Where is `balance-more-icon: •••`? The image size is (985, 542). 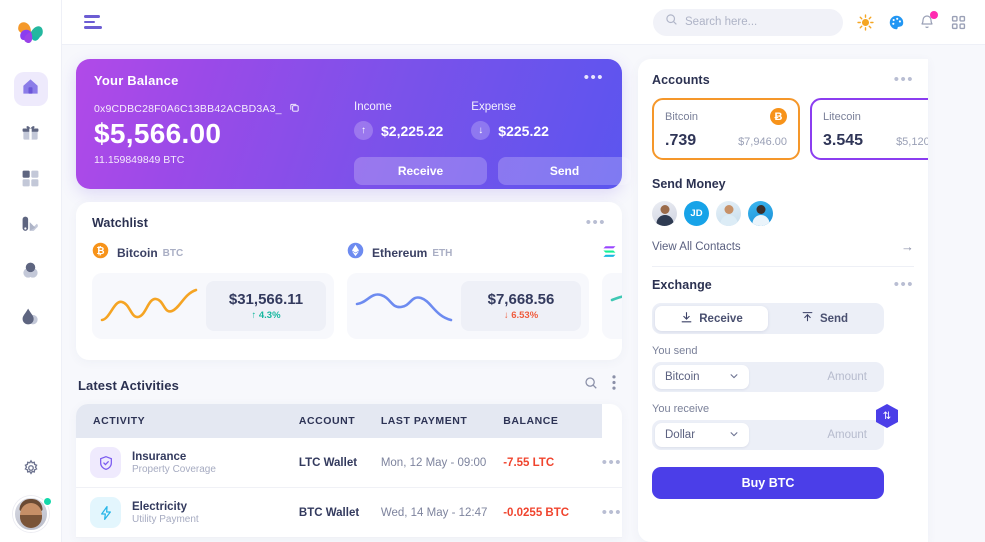 balance-more-icon: ••• is located at coordinates (594, 77).